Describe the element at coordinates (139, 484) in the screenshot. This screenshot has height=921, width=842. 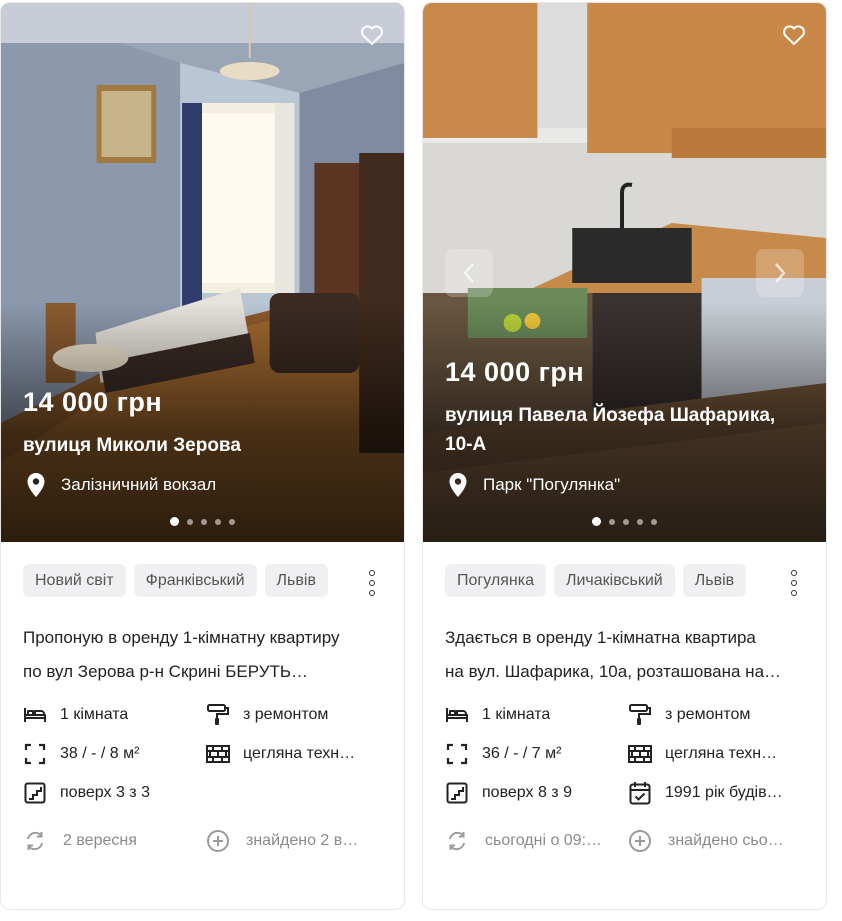
I see `location-label: Залізничний вокзал` at that location.